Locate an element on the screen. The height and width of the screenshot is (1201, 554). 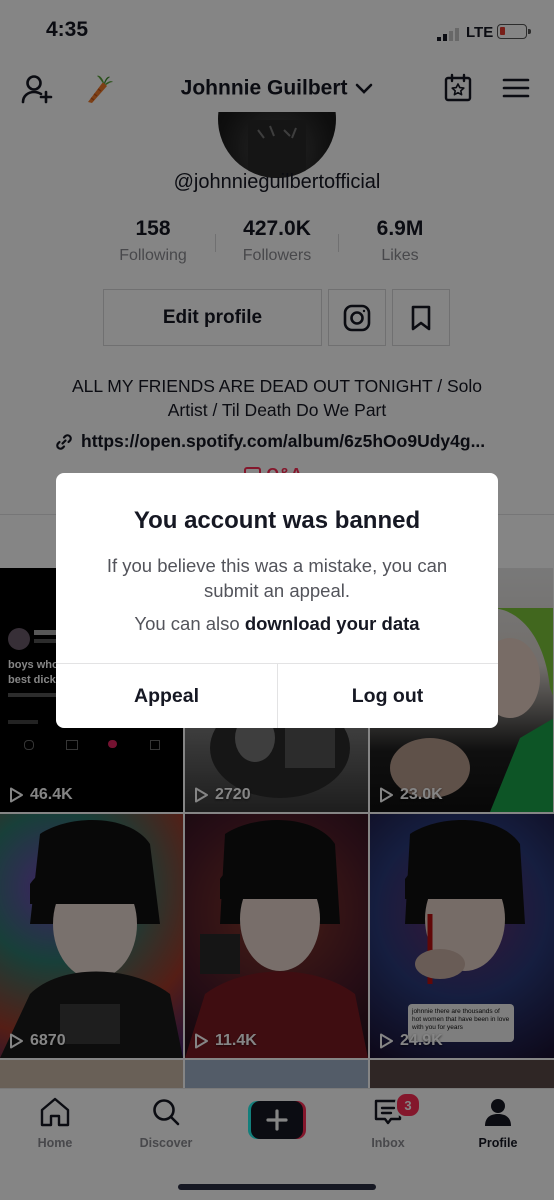
appeal-button: Appeal is located at coordinates (166, 696).